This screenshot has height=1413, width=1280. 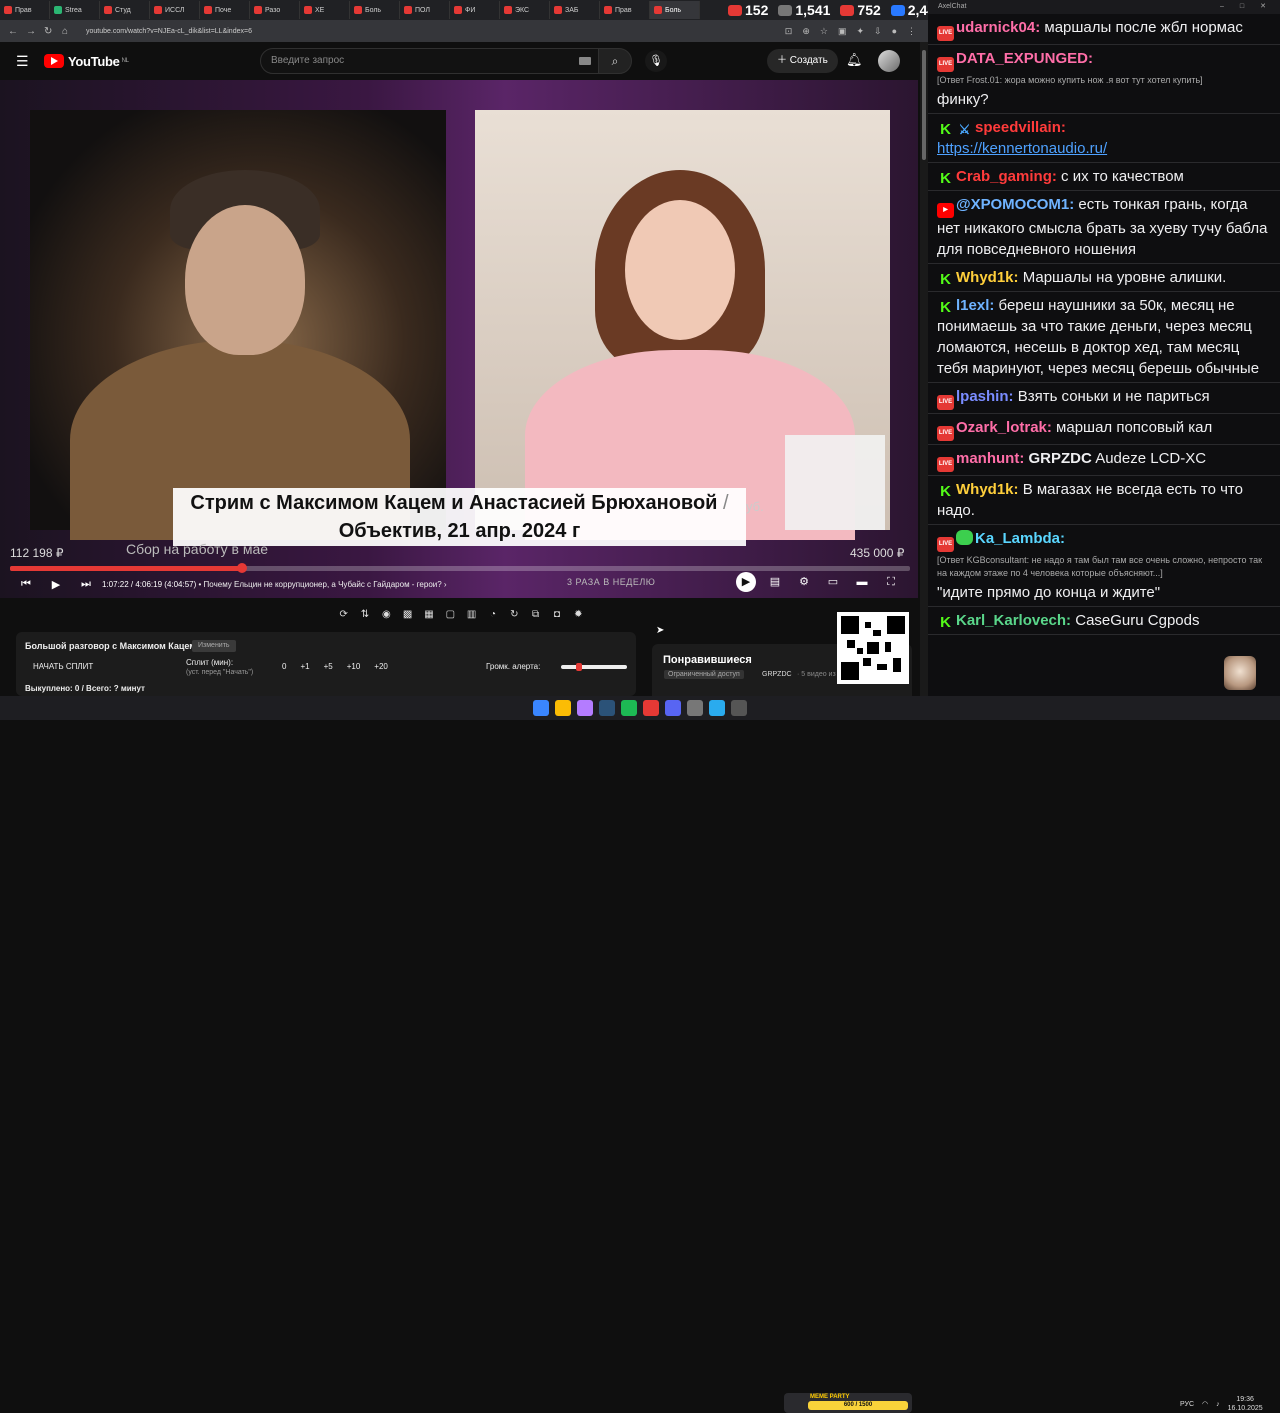 What do you see at coordinates (535, 615) in the screenshot?
I see `pip-icon: ⧉` at bounding box center [535, 615].